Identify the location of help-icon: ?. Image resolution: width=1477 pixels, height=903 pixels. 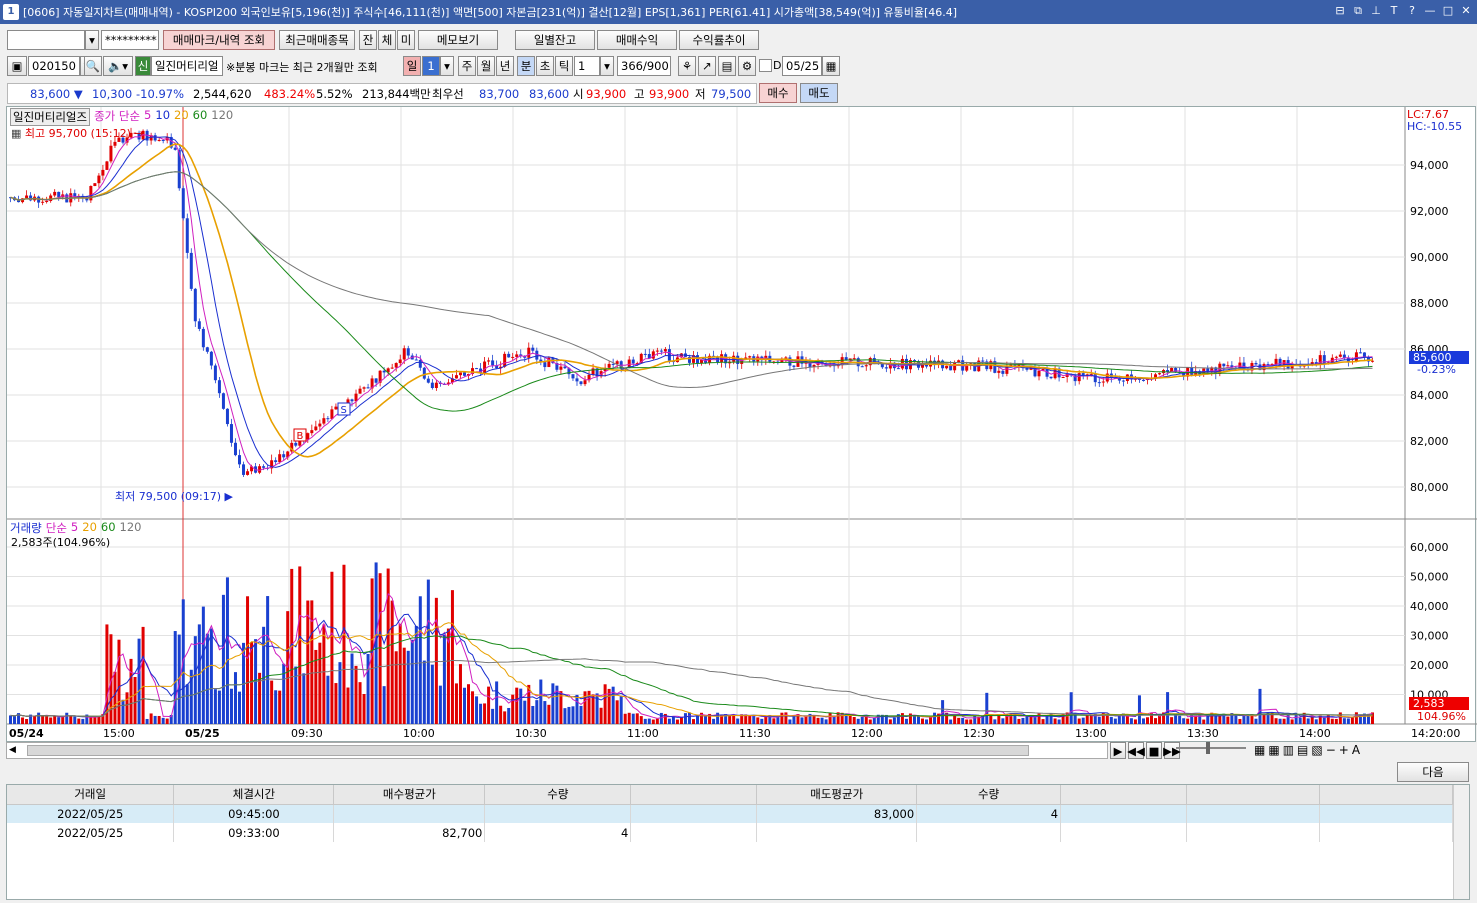
(1412, 11).